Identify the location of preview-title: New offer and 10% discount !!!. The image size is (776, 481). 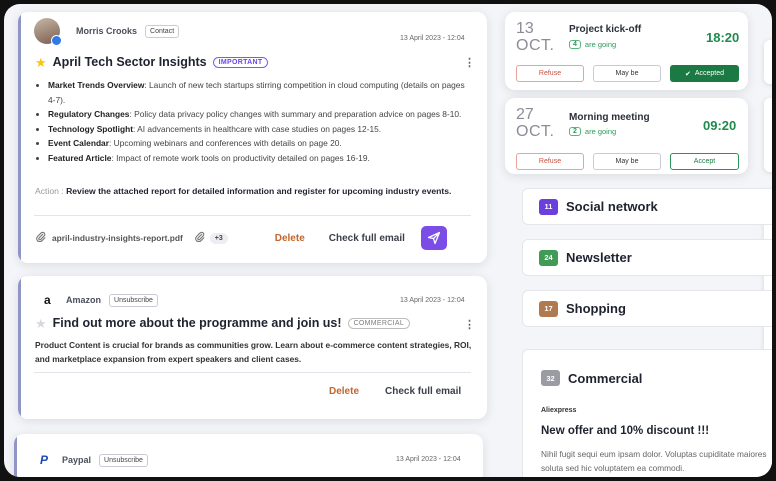
(625, 431).